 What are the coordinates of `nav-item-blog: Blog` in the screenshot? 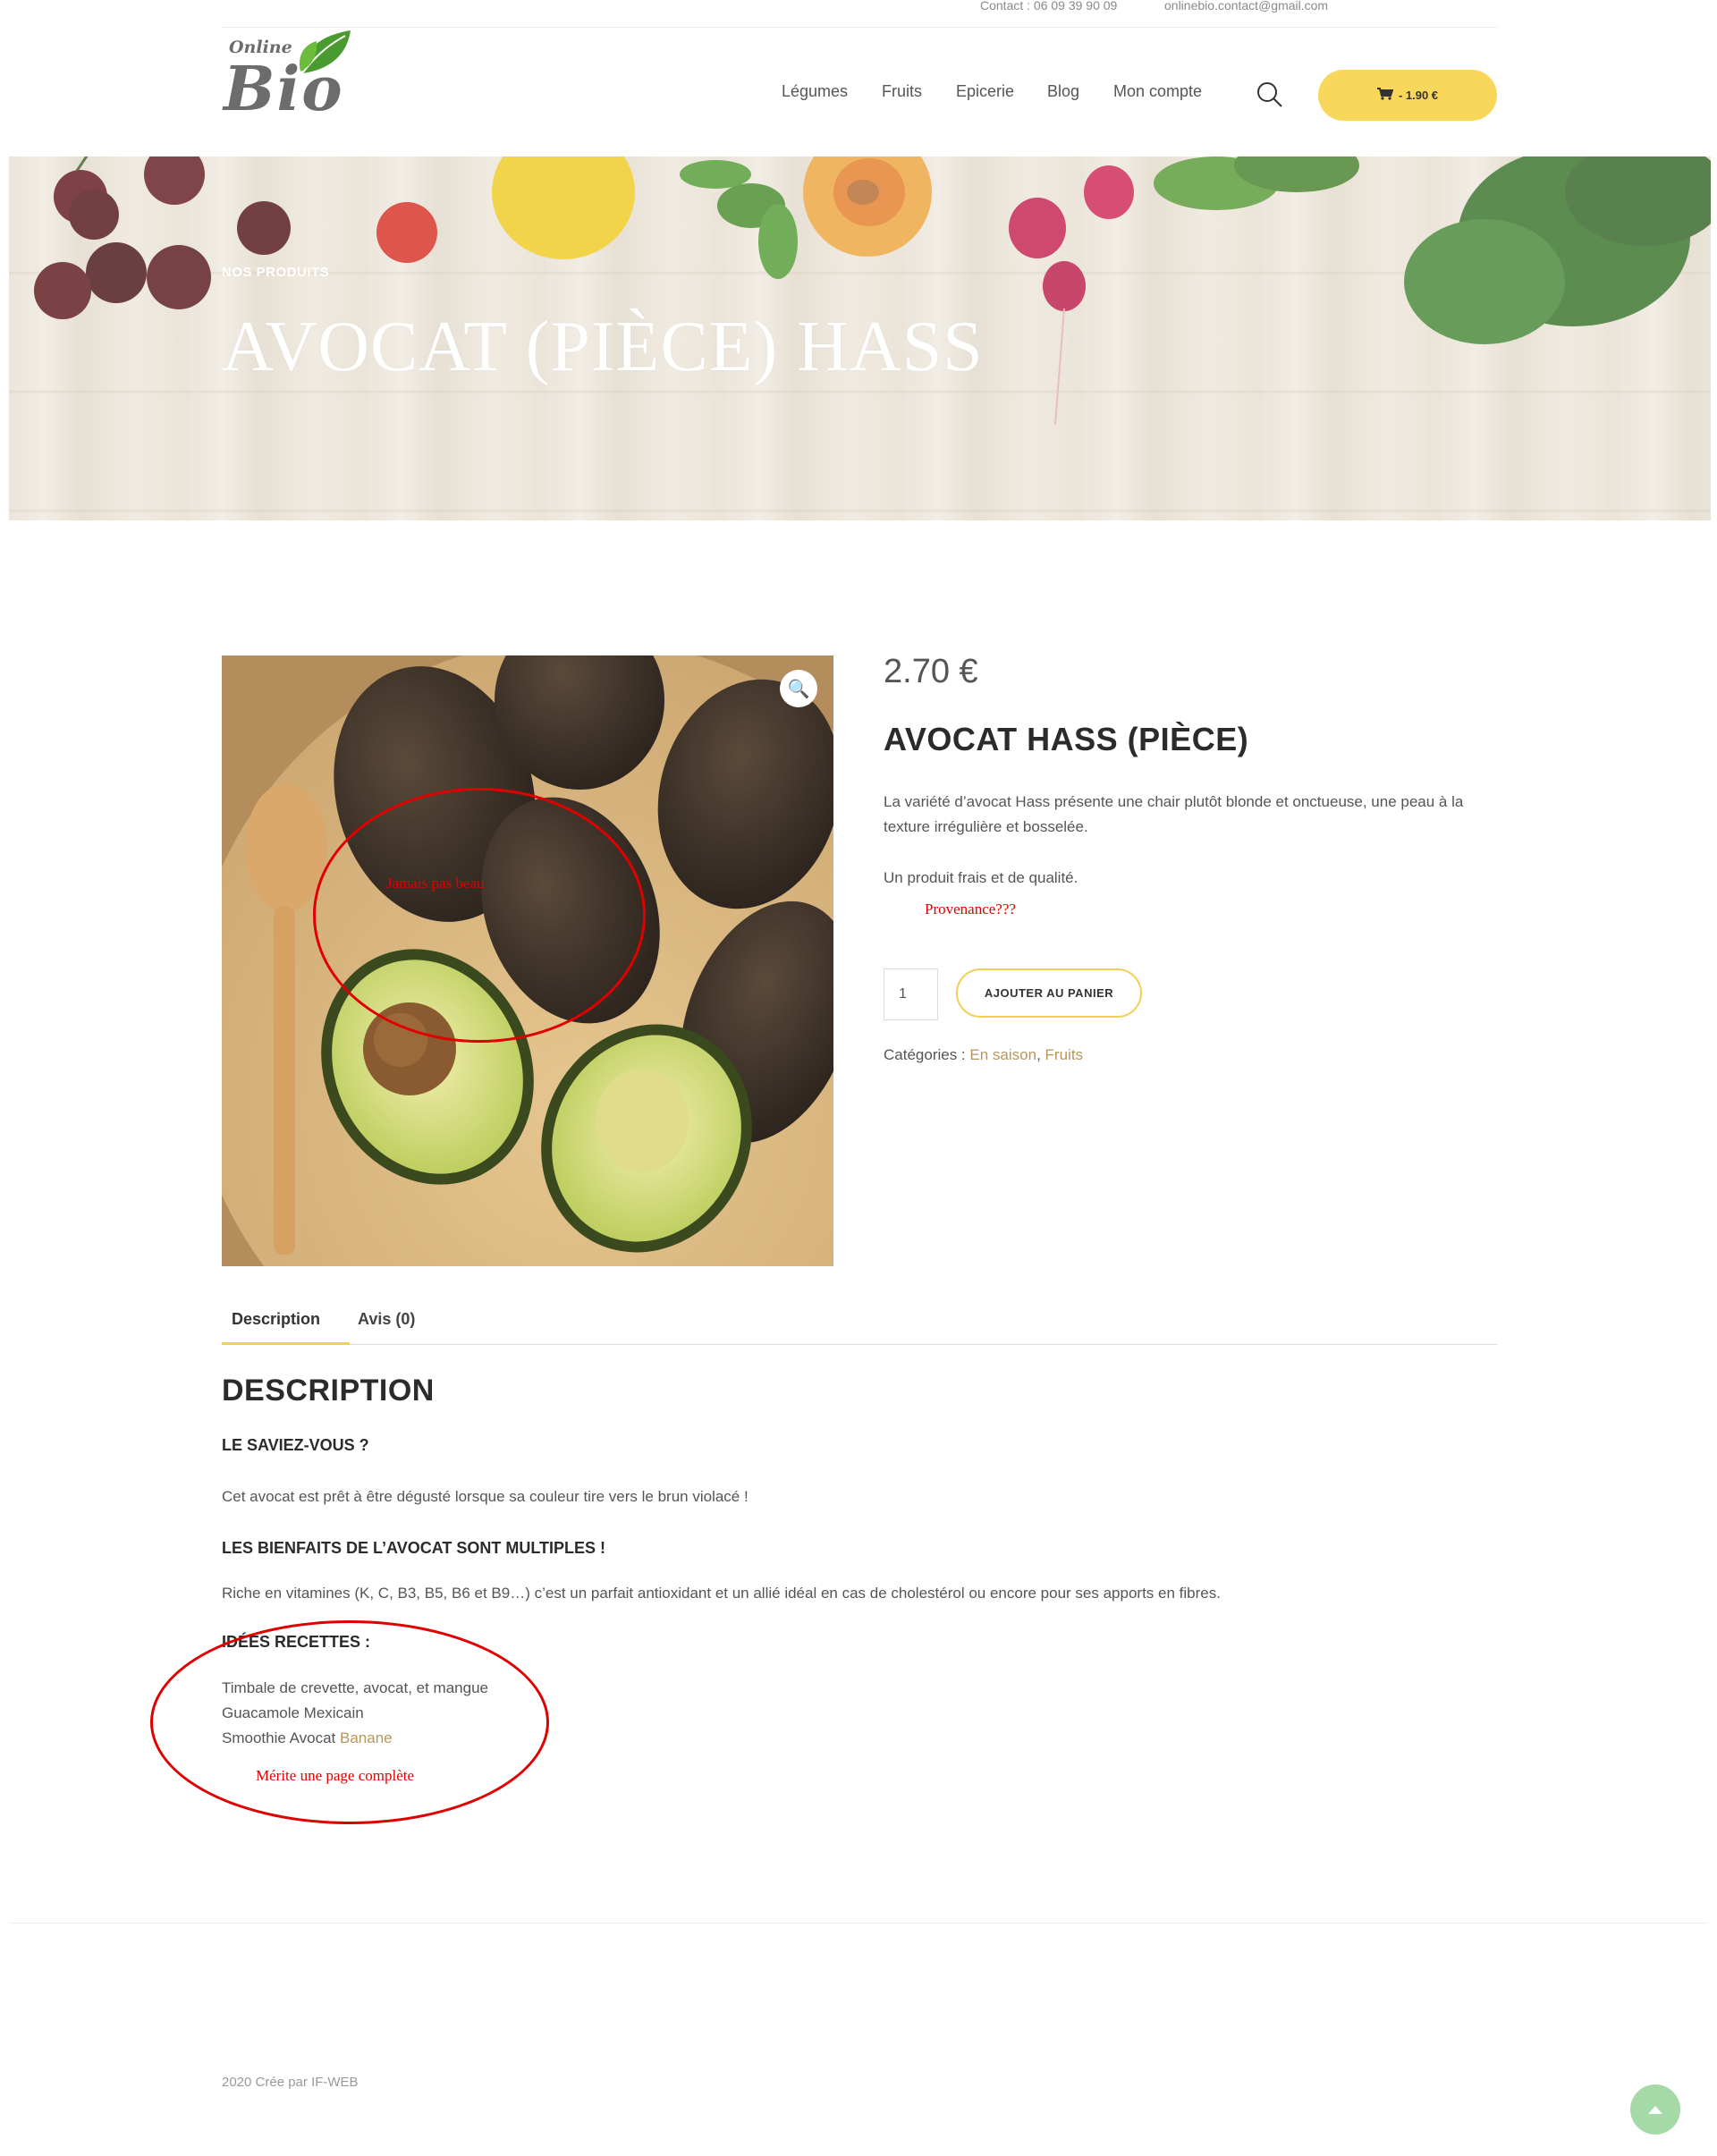 It's located at (1063, 91).